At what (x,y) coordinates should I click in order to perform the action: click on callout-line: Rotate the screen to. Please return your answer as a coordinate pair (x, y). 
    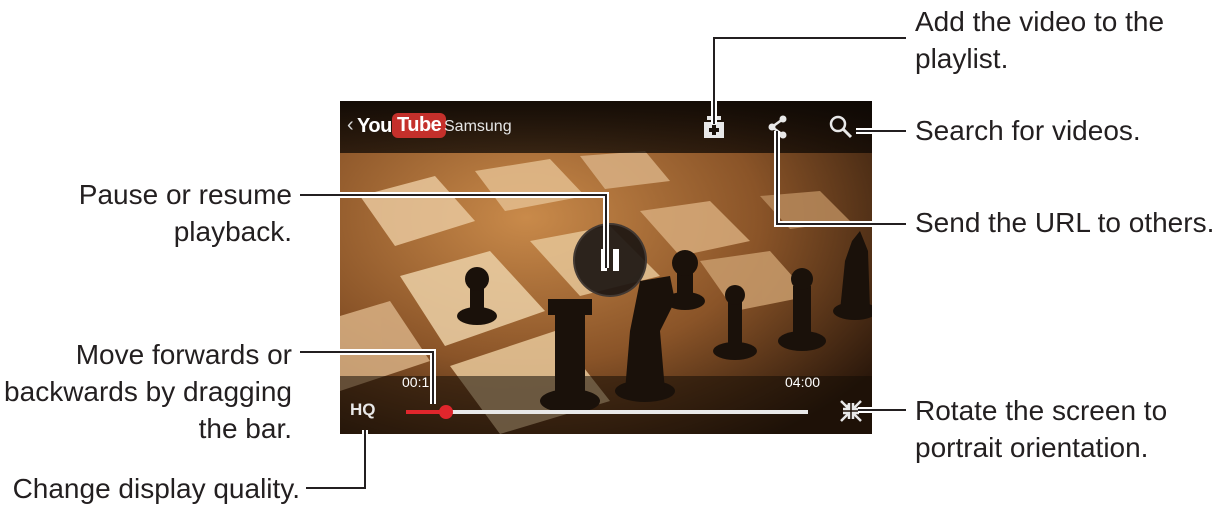
    Looking at the image, I should click on (1041, 410).